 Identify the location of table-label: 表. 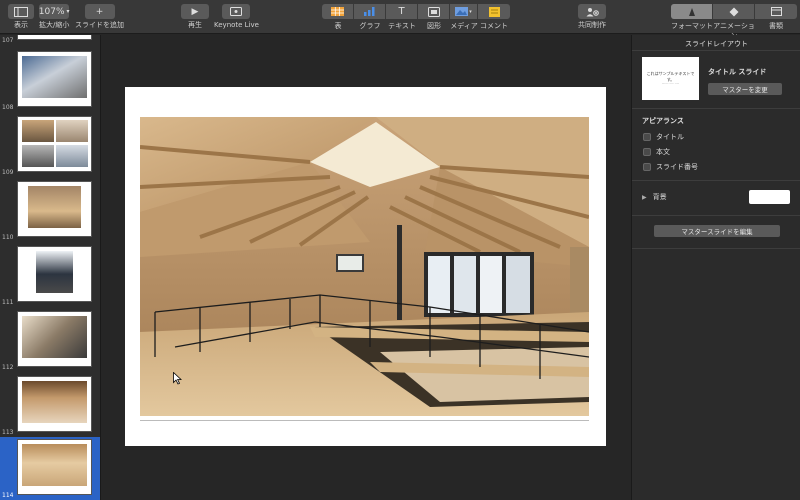
(338, 26).